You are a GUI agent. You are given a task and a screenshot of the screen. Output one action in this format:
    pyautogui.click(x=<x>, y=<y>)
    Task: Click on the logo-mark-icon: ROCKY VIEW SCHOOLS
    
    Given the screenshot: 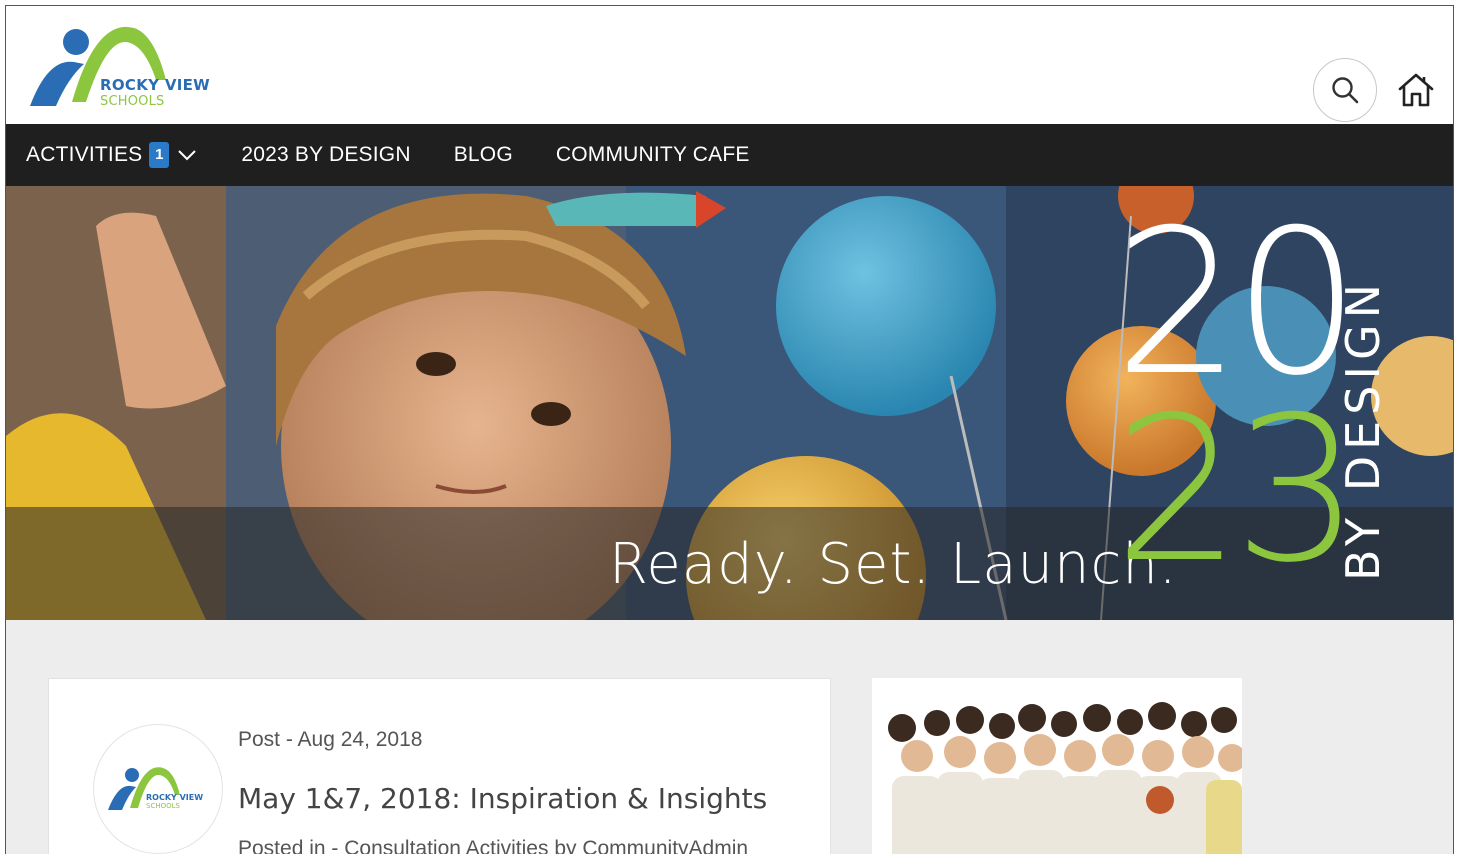 What is the action you would take?
    pyautogui.click(x=155, y=788)
    